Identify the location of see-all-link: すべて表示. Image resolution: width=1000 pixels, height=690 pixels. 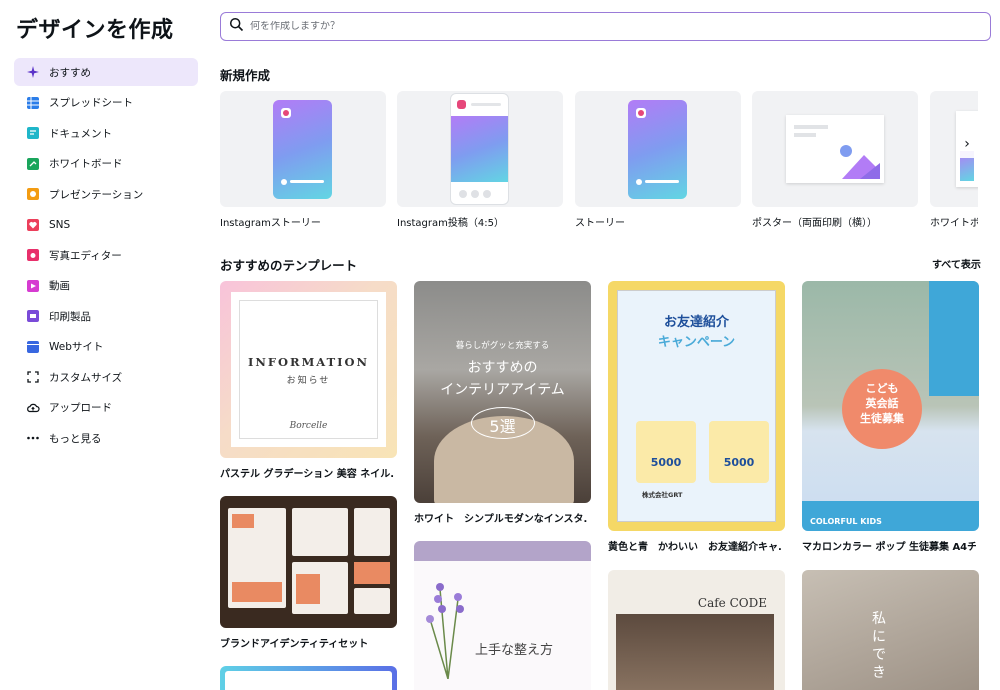
(956, 263).